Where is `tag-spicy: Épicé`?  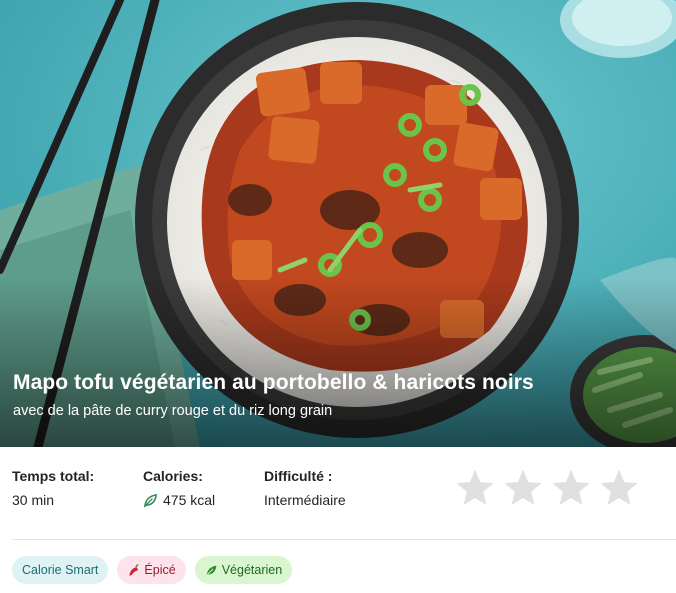 tag-spicy: Épicé is located at coordinates (151, 570).